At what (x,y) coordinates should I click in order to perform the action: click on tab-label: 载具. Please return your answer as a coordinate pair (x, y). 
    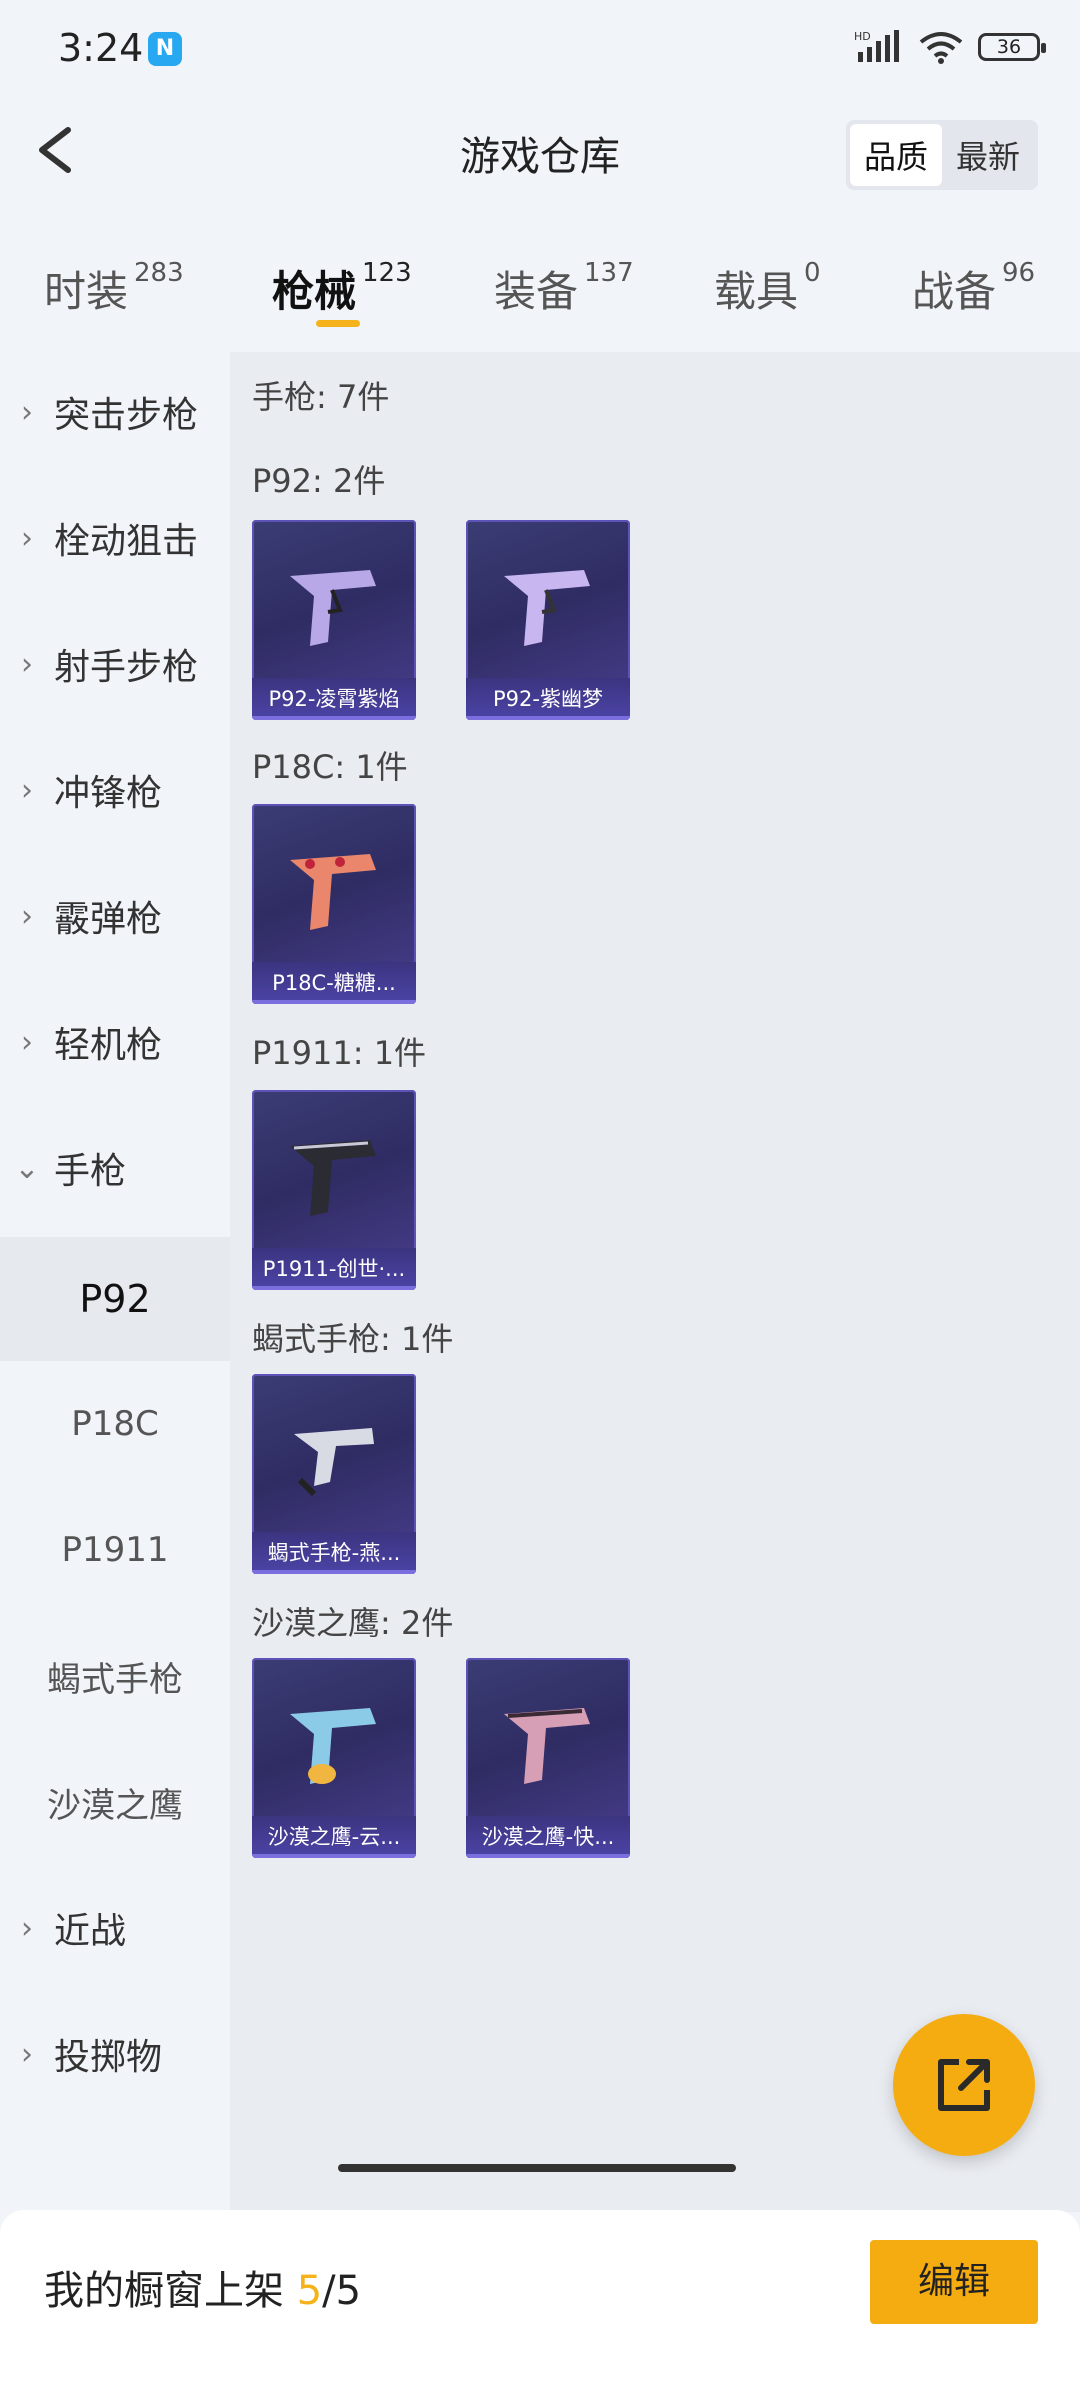
    Looking at the image, I should click on (756, 291).